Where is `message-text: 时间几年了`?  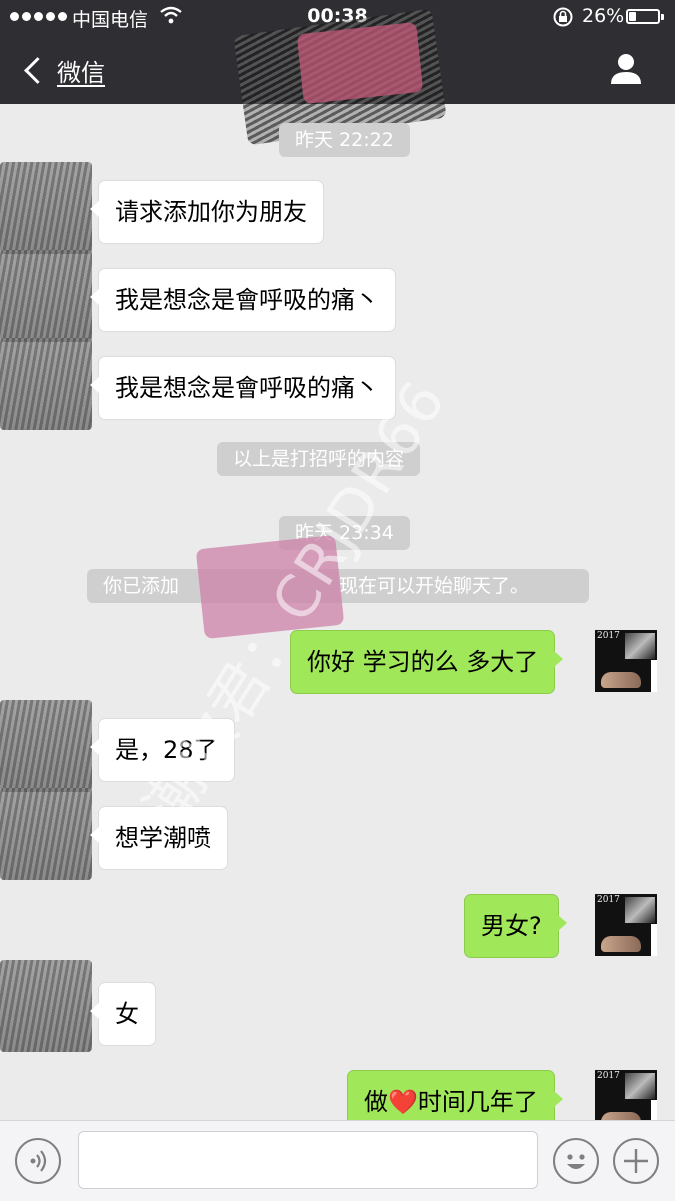
message-text: 时间几年了 is located at coordinates (477, 1102).